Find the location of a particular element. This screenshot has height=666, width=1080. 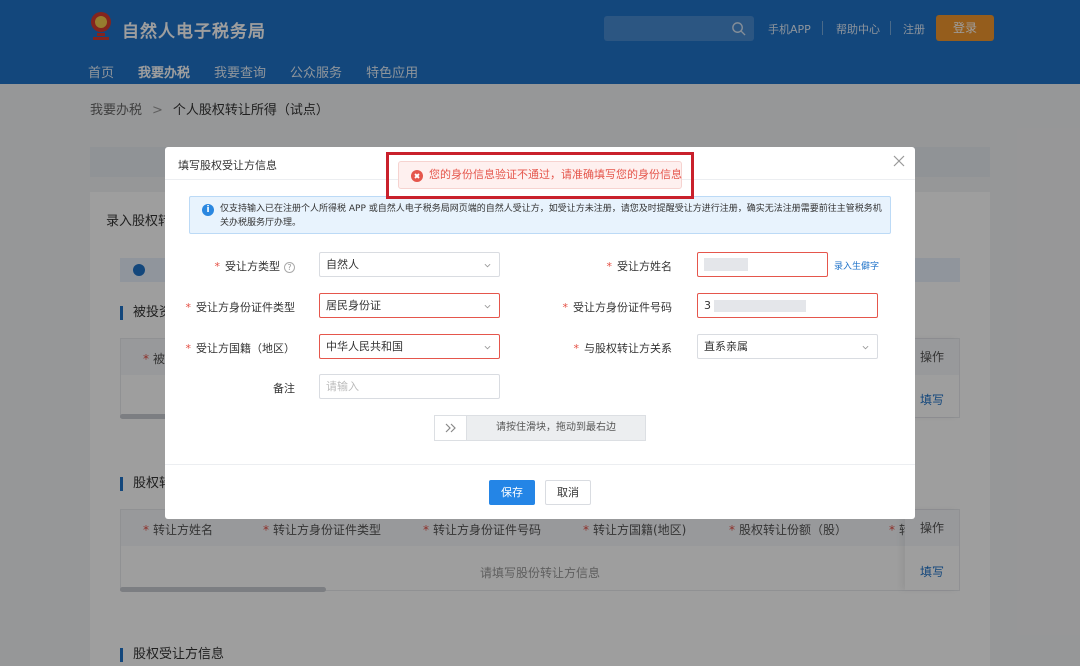

close-icon is located at coordinates (899, 161).